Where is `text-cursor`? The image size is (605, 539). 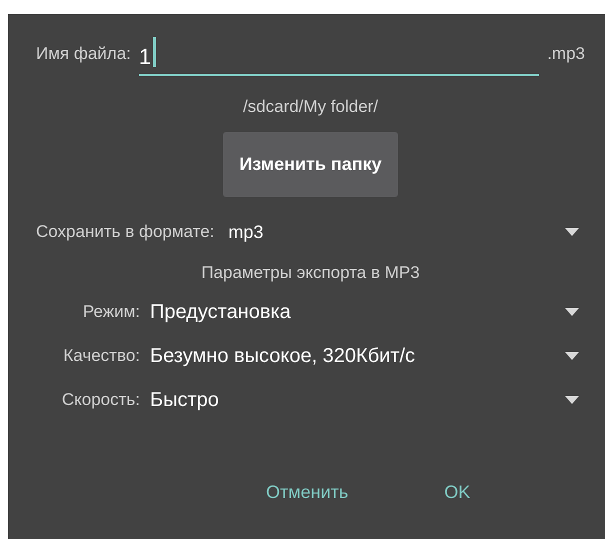 text-cursor is located at coordinates (154, 52).